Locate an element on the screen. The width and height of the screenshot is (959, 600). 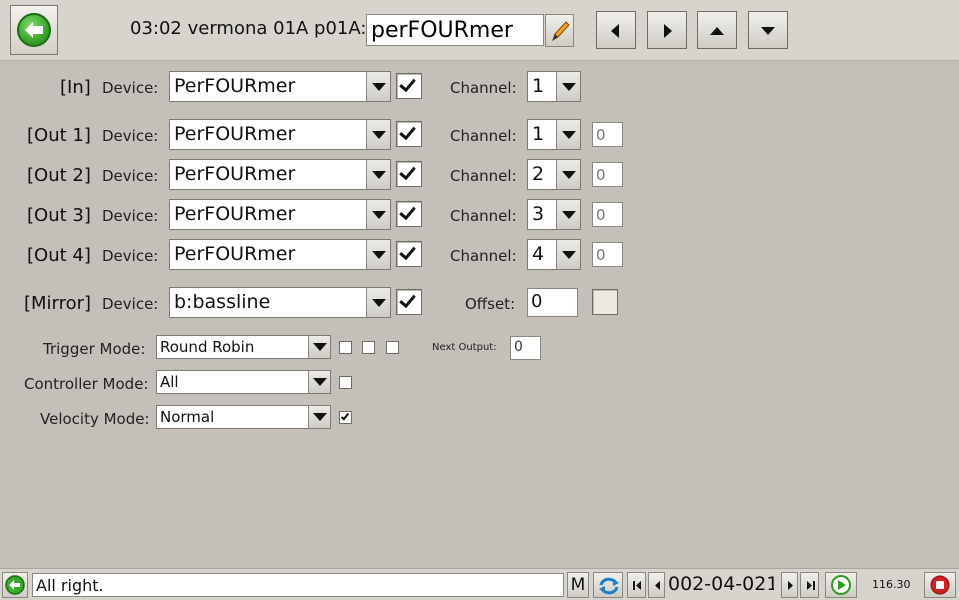
in-channel-select: 1 is located at coordinates (554, 86).